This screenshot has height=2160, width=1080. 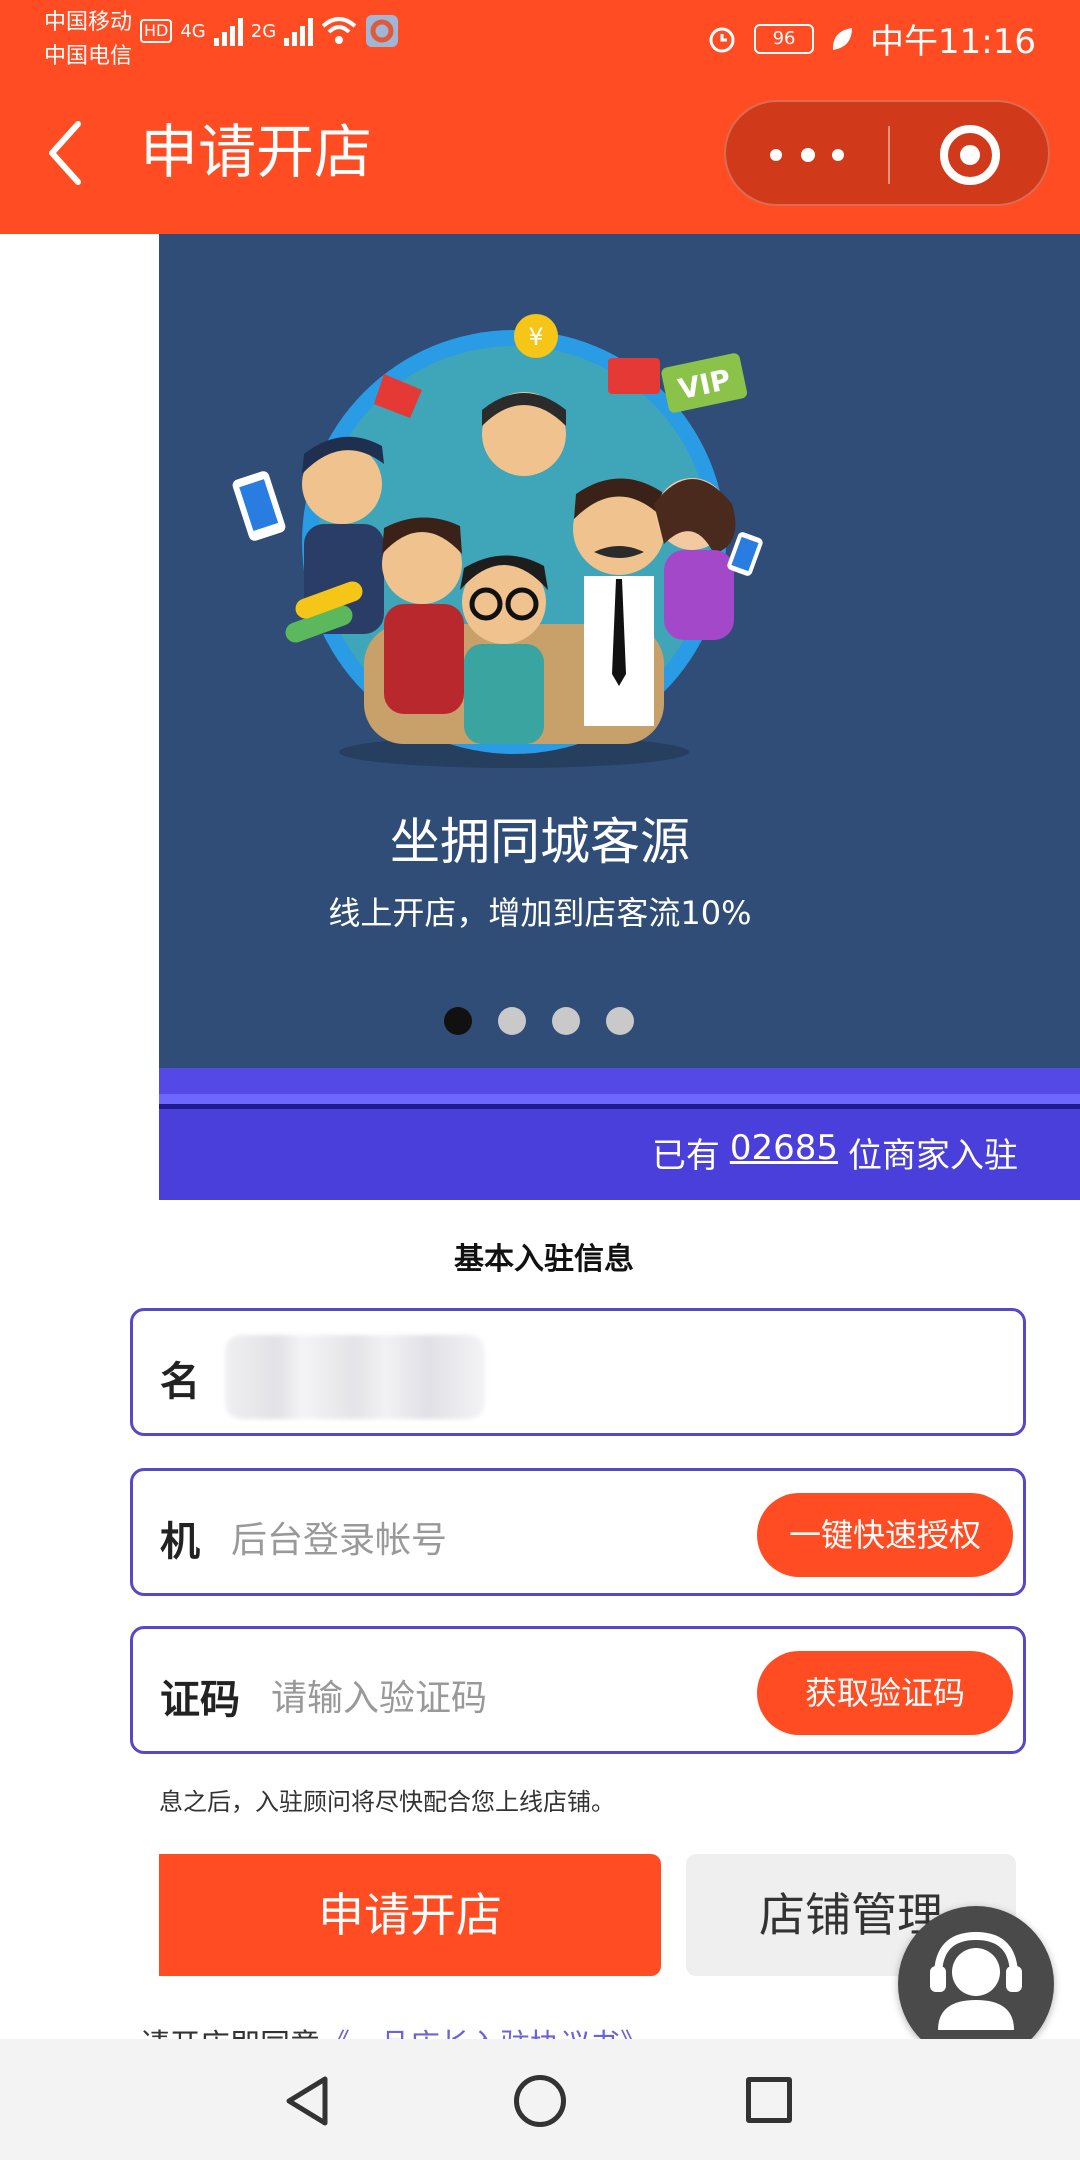 I want to click on phone-input: 后台登录帐号, so click(x=339, y=1537).